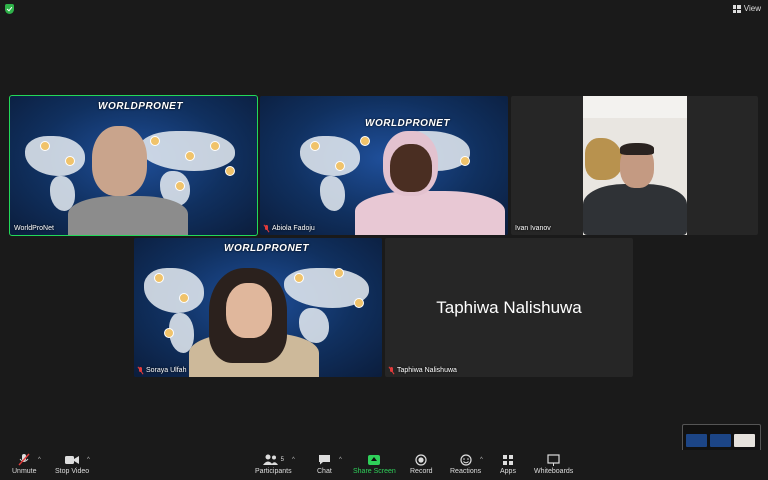  What do you see at coordinates (736, 9) in the screenshot?
I see `grid-view-icon` at bounding box center [736, 9].